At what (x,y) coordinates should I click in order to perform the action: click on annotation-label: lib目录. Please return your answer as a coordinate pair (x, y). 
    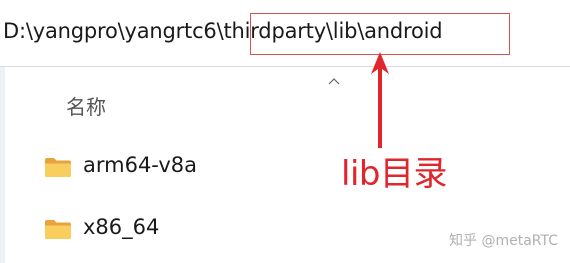
    Looking at the image, I should click on (394, 174).